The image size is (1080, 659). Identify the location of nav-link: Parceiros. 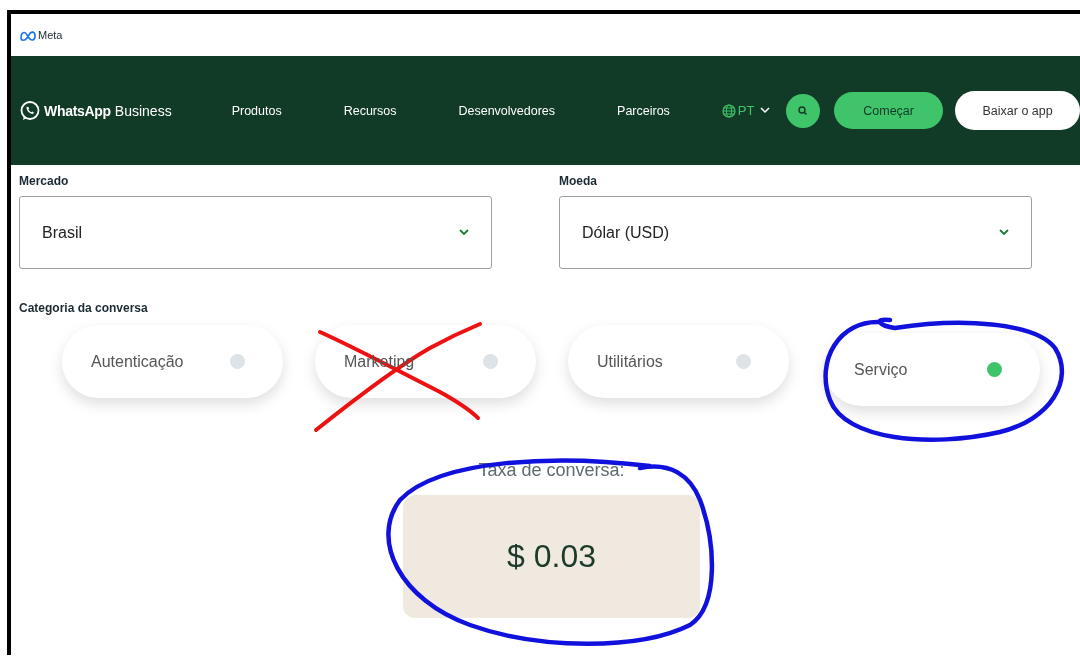
(643, 110).